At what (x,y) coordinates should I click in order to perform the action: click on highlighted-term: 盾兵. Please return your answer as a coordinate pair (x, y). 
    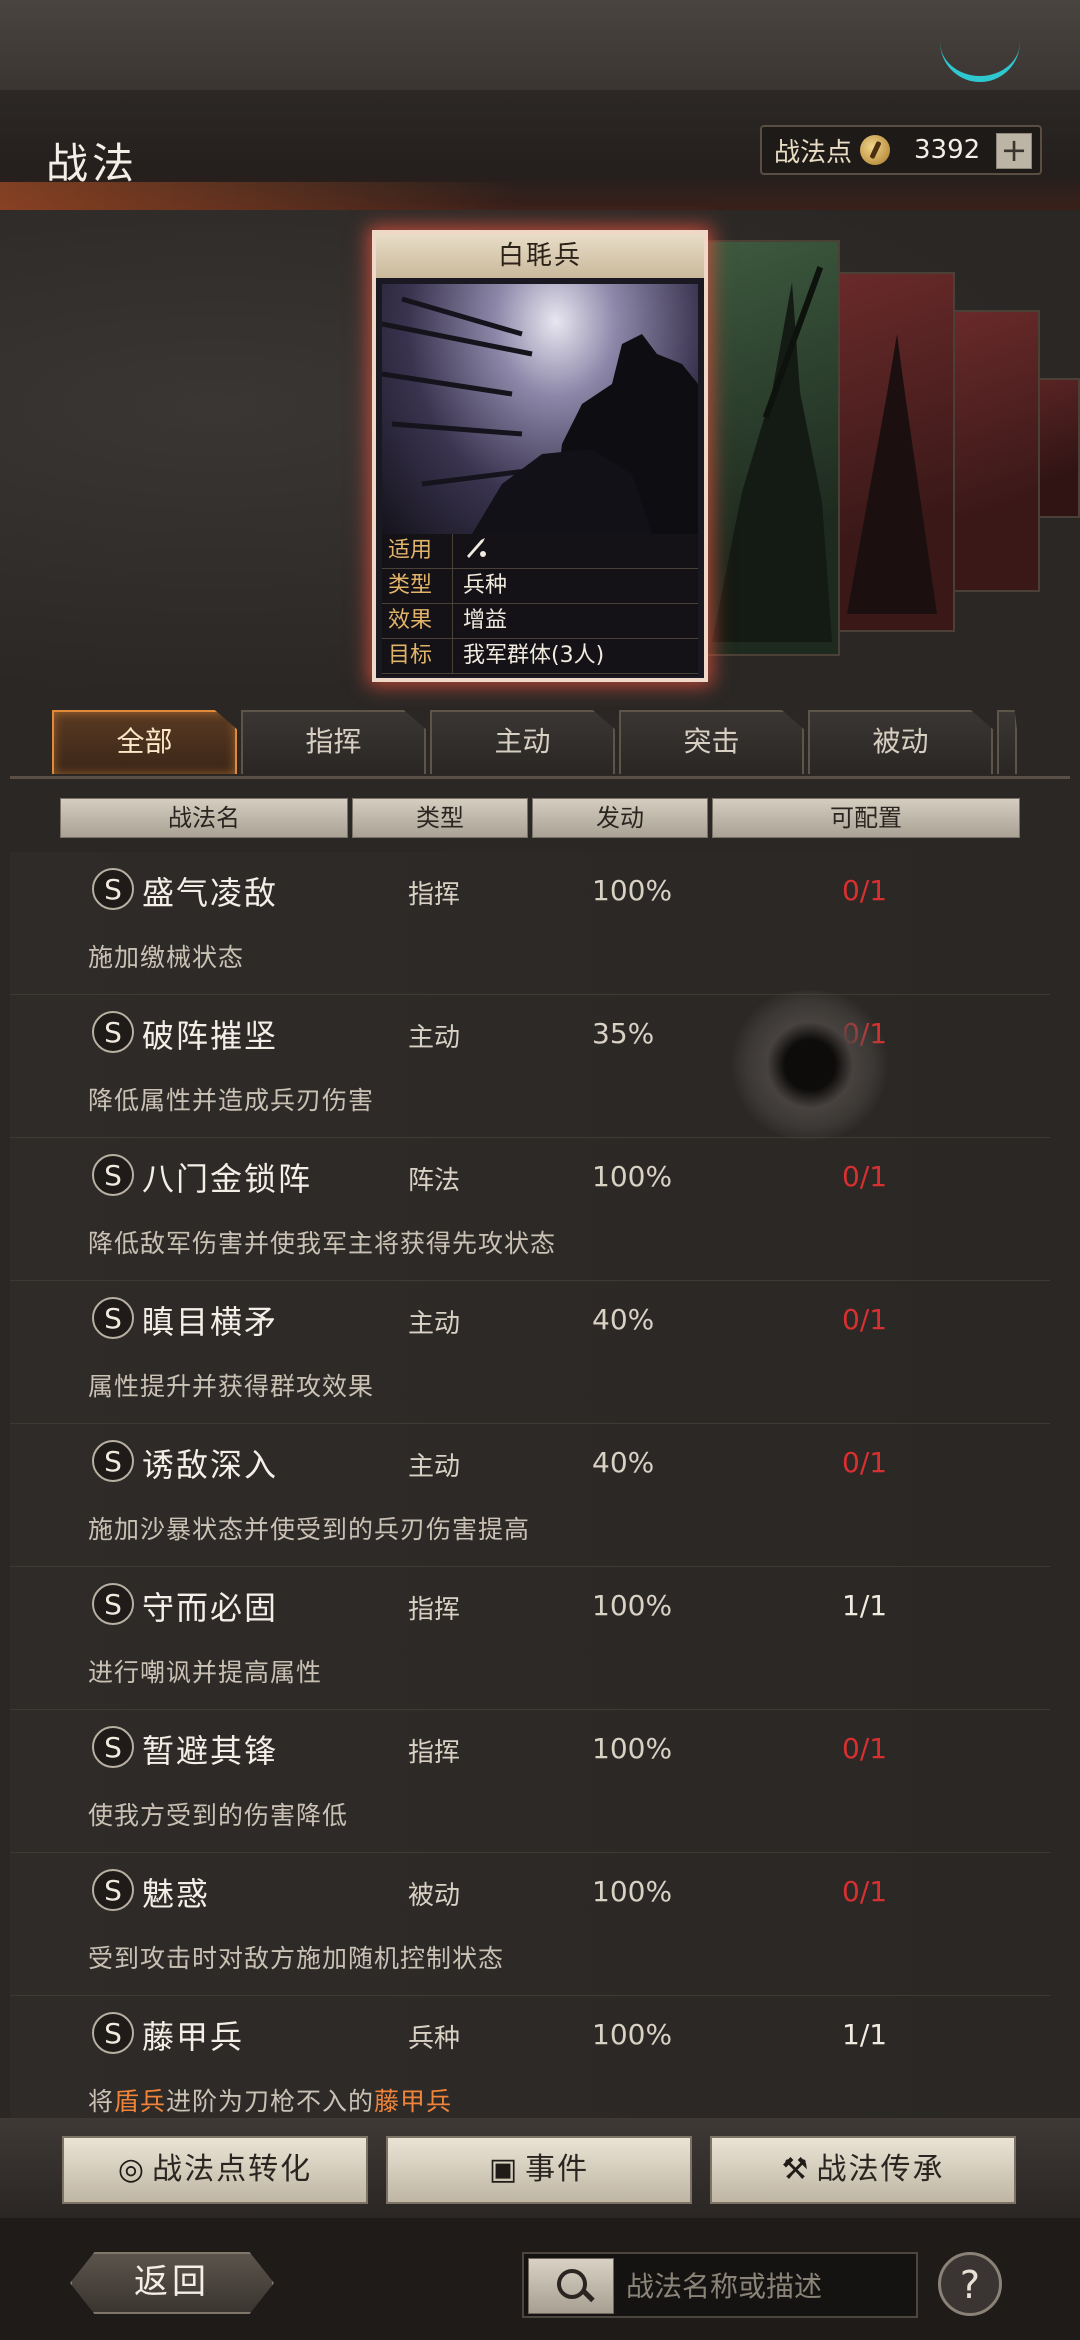
    Looking at the image, I should click on (140, 2101).